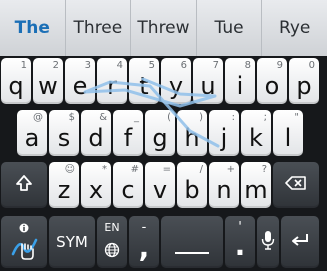 Image resolution: width=327 pixels, height=271 pixels. What do you see at coordinates (224, 133) in the screenshot?
I see `key-j: :j` at bounding box center [224, 133].